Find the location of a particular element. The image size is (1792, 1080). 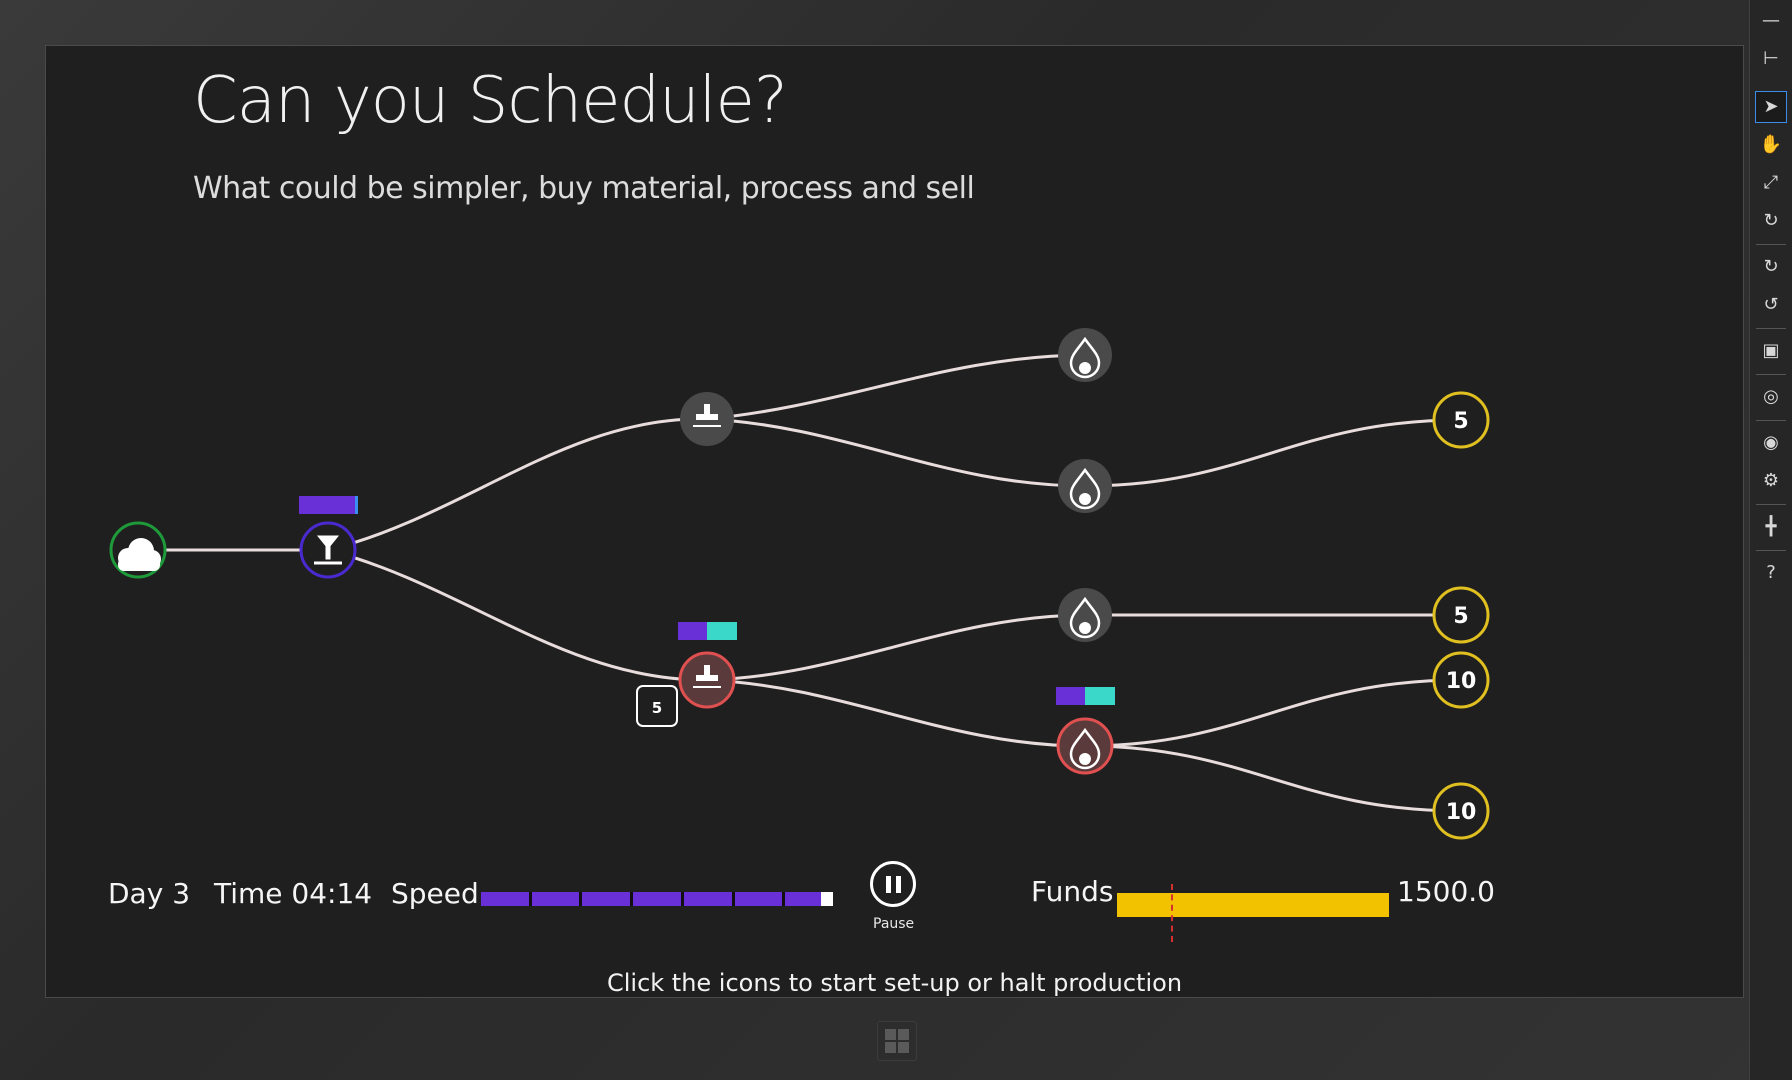

stamp-node-top is located at coordinates (707, 419).